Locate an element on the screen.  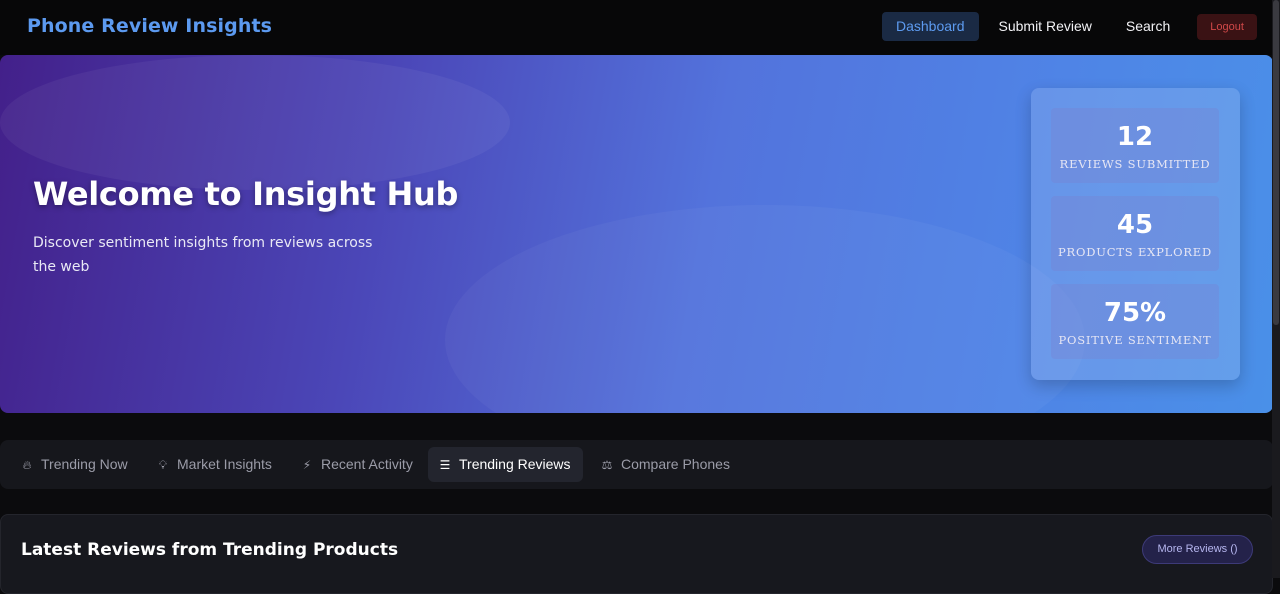
tab-trending-reviews: ☰ Trending Reviews is located at coordinates (505, 464).